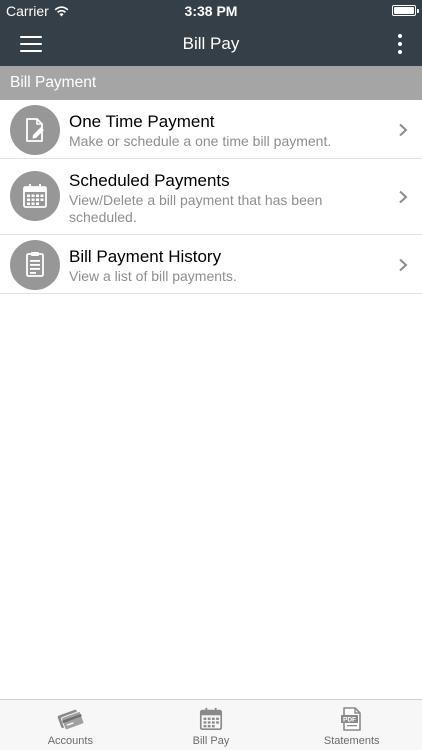  I want to click on tab-label: Statements, so click(351, 741).